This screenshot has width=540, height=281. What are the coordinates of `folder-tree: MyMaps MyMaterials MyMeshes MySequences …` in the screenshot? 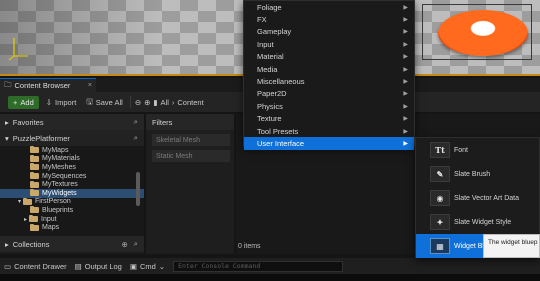 It's located at (72, 191).